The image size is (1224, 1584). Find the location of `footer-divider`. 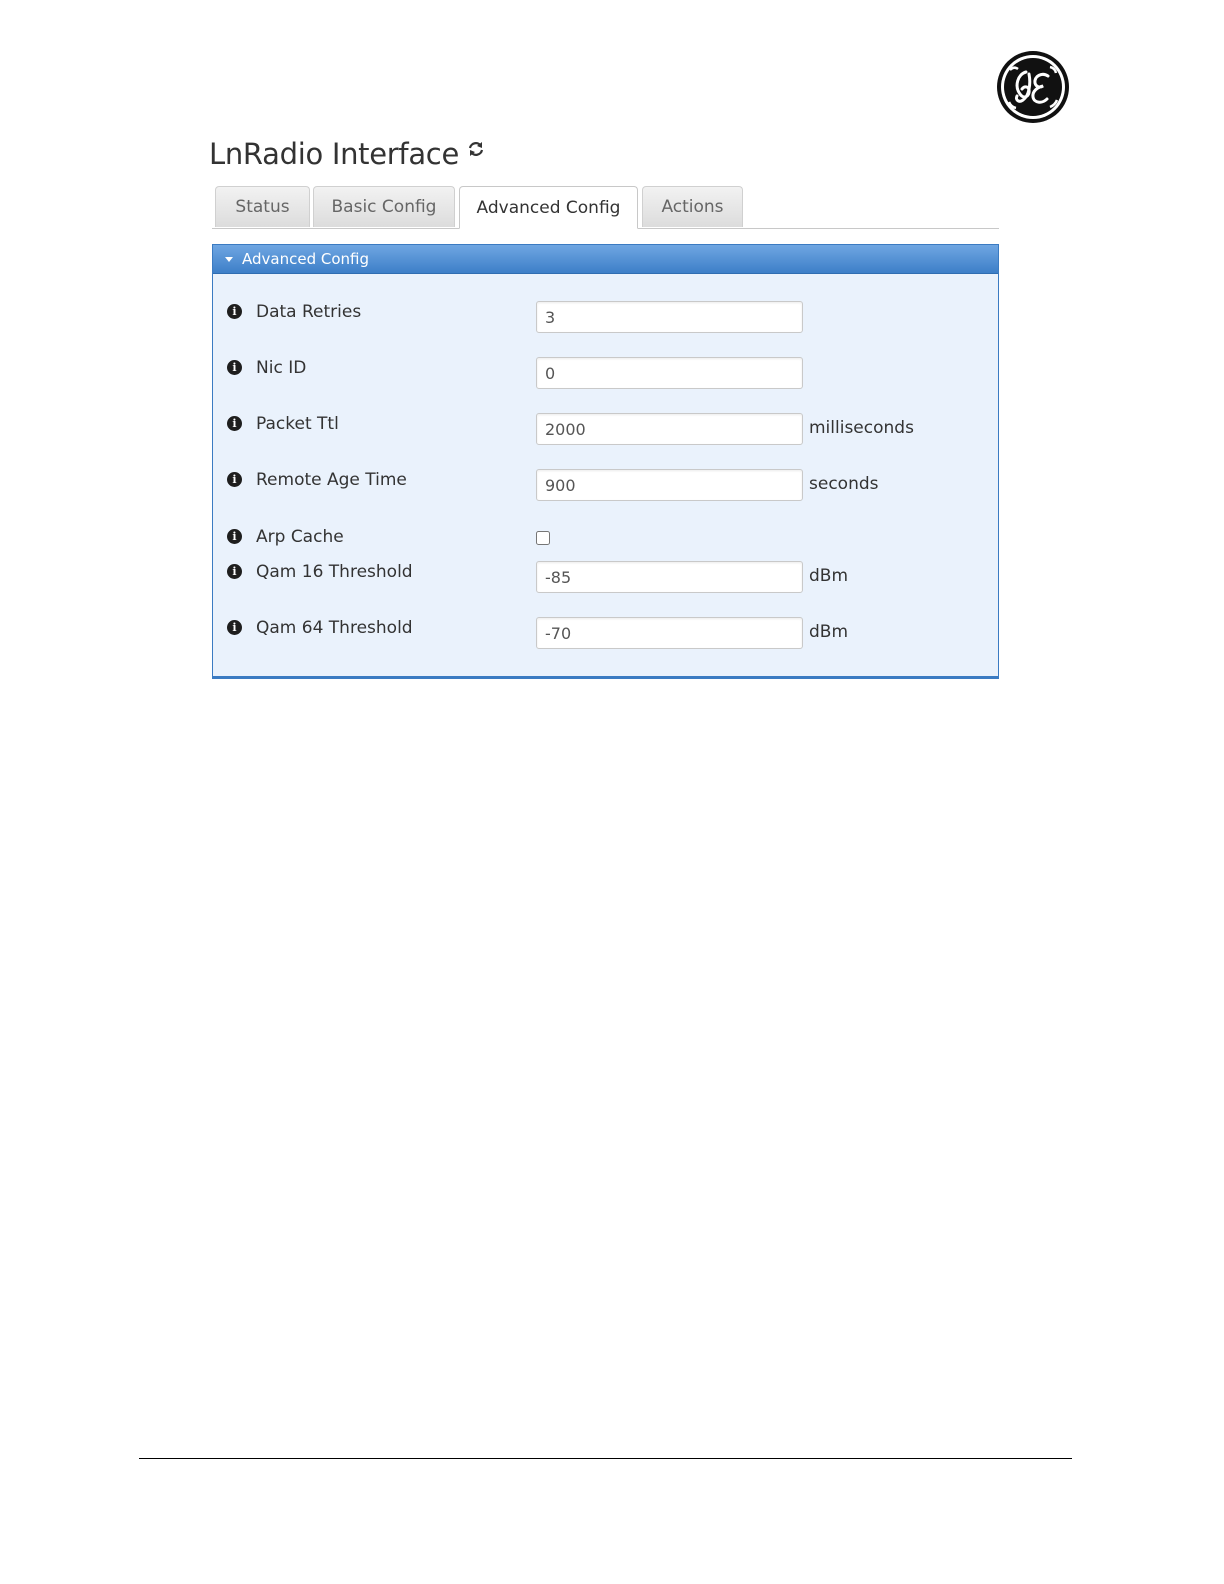

footer-divider is located at coordinates (605, 1458).